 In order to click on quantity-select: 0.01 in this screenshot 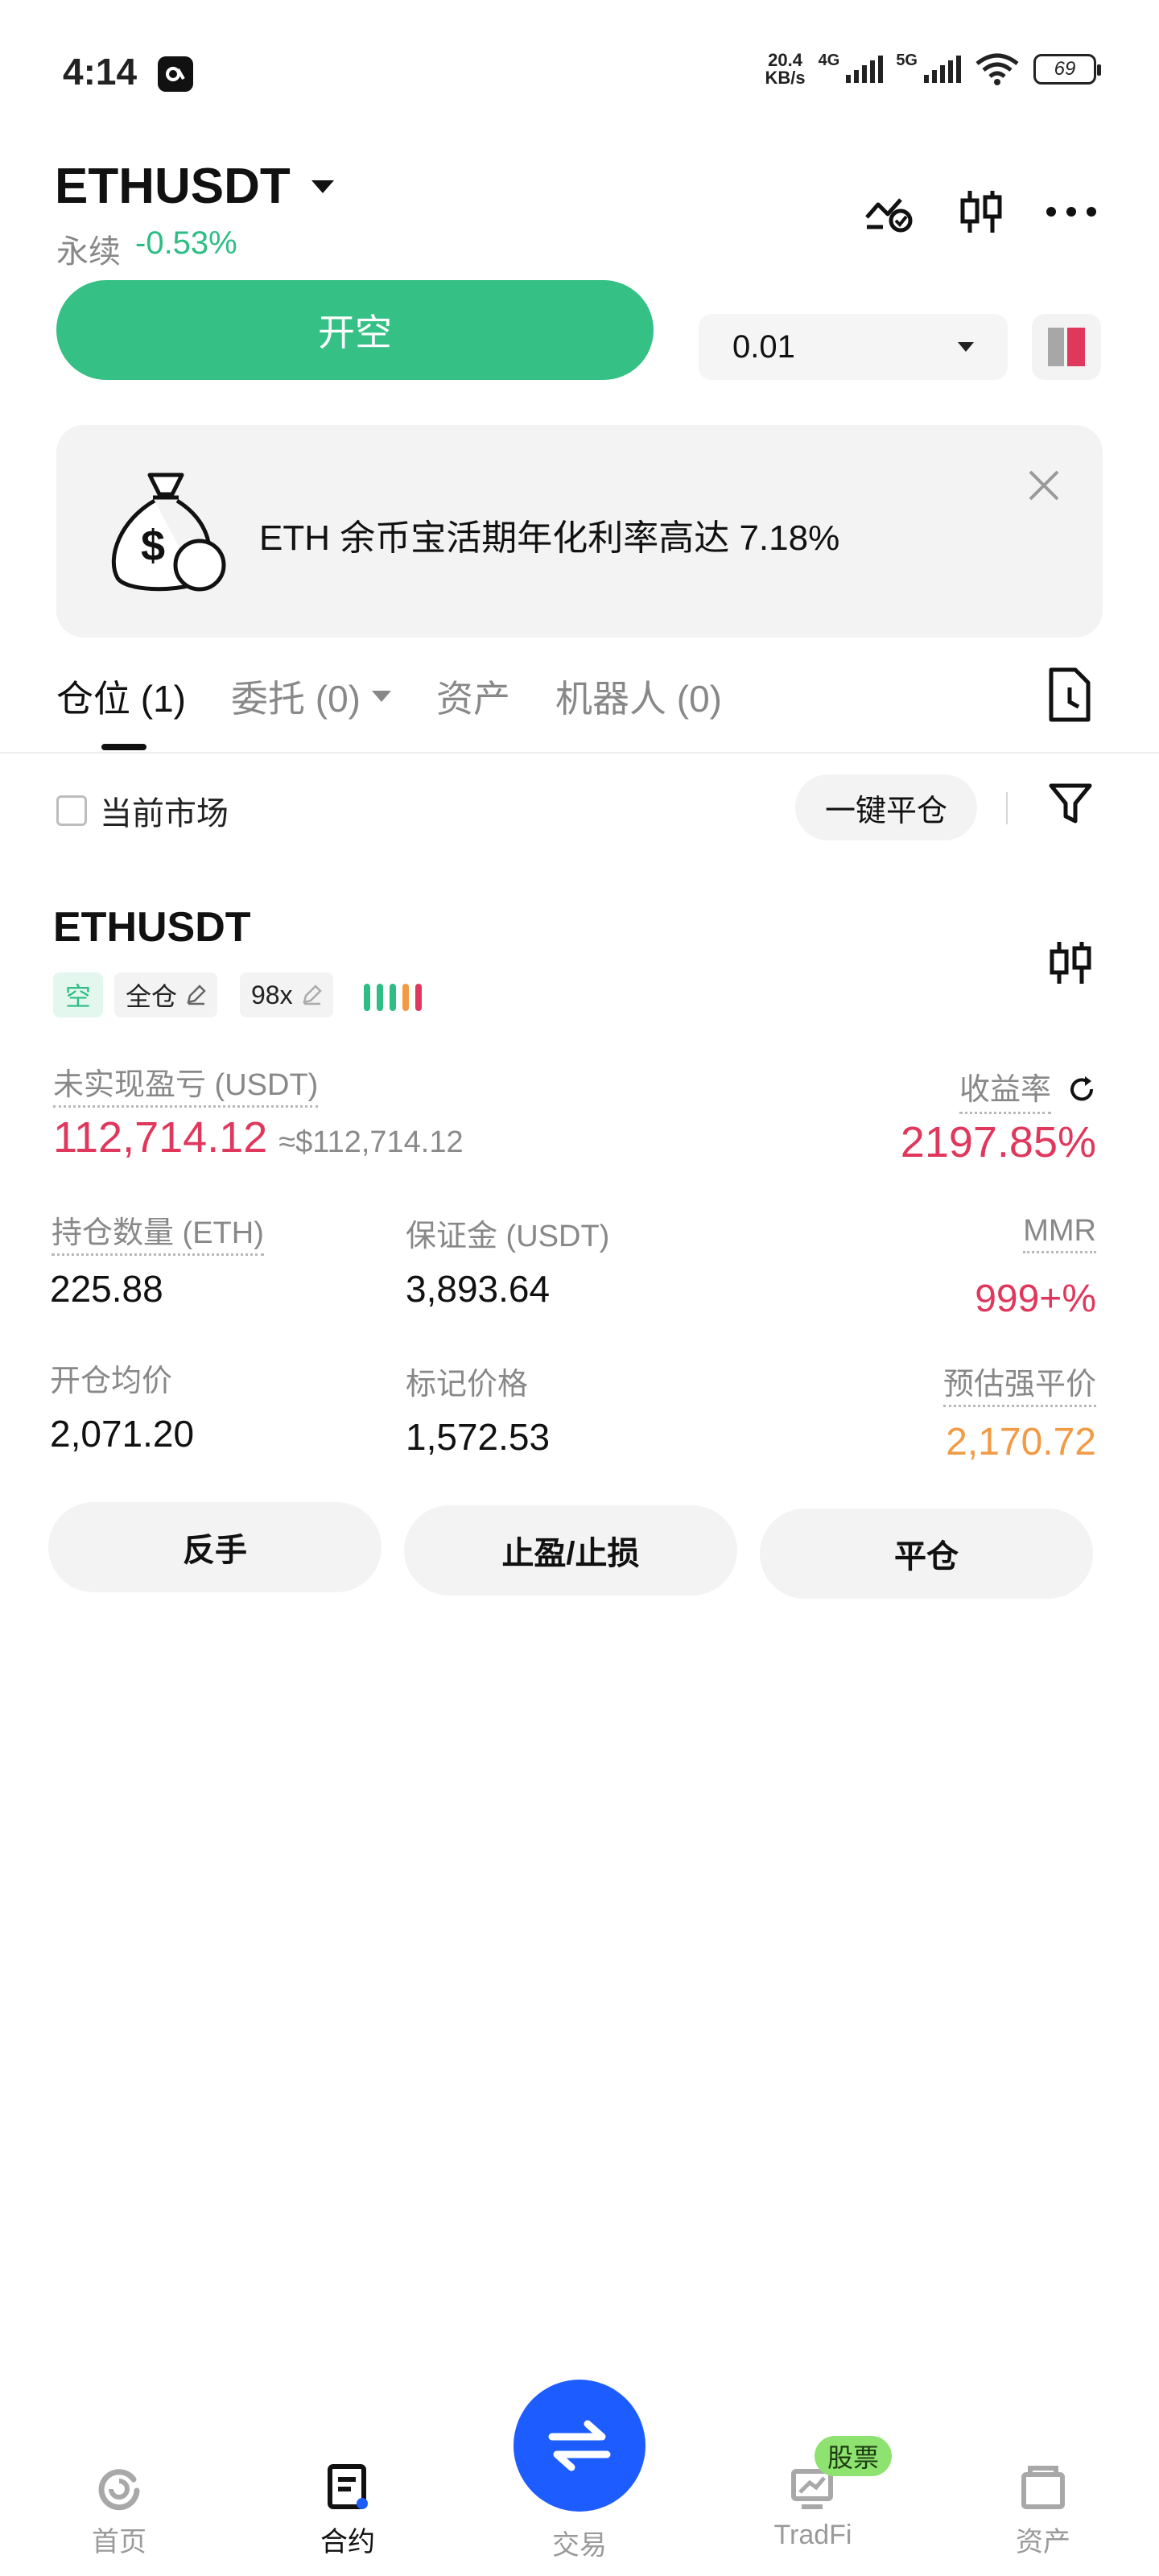, I will do `click(853, 347)`.